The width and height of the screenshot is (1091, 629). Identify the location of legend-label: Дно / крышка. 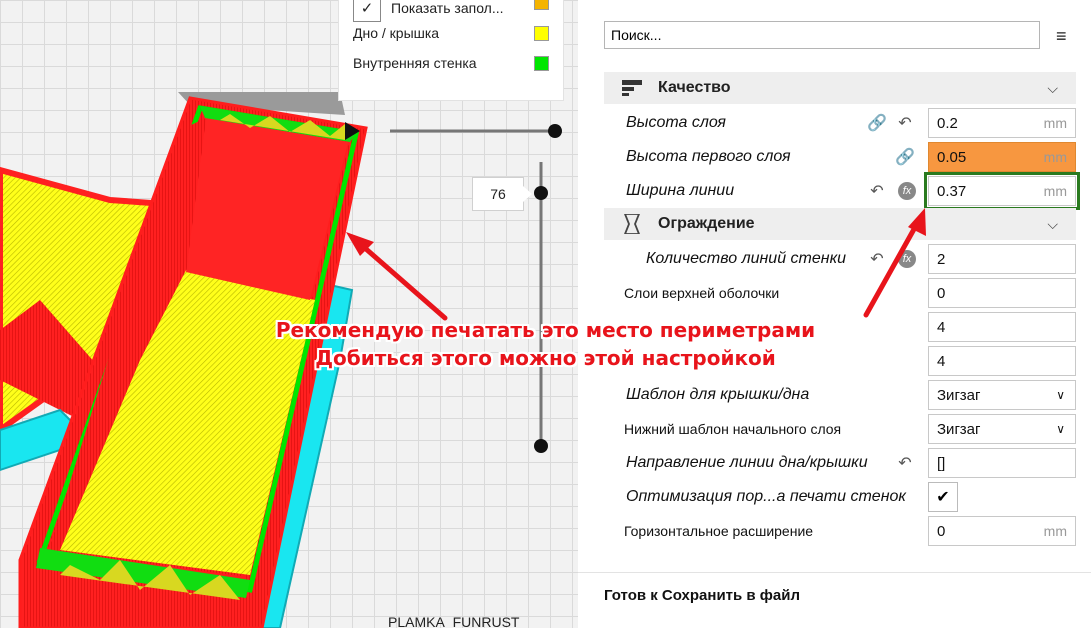
(396, 33).